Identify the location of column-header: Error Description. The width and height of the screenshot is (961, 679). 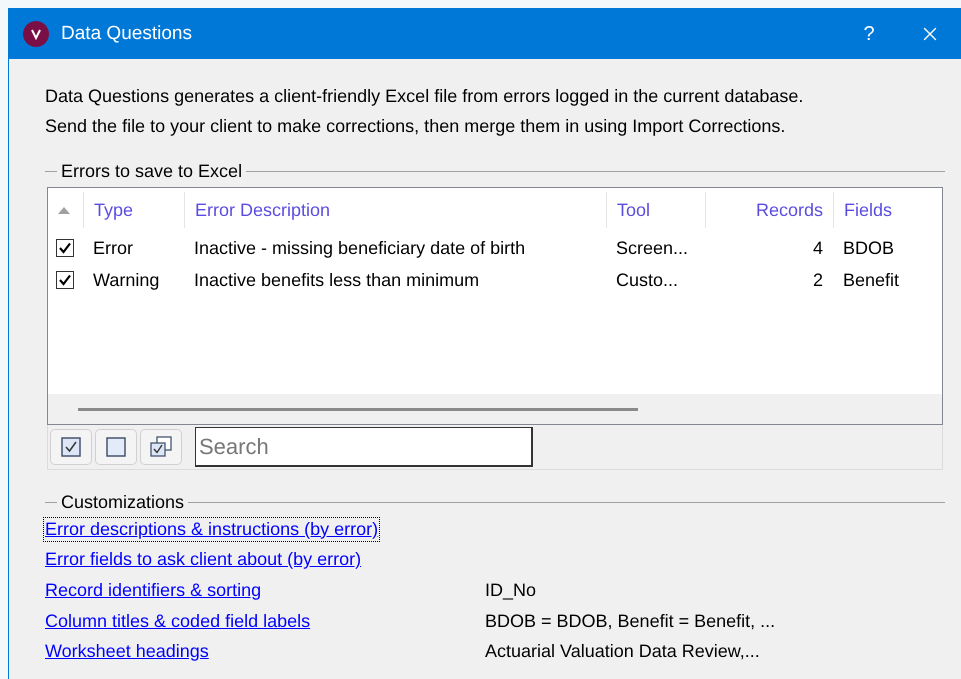
(395, 210).